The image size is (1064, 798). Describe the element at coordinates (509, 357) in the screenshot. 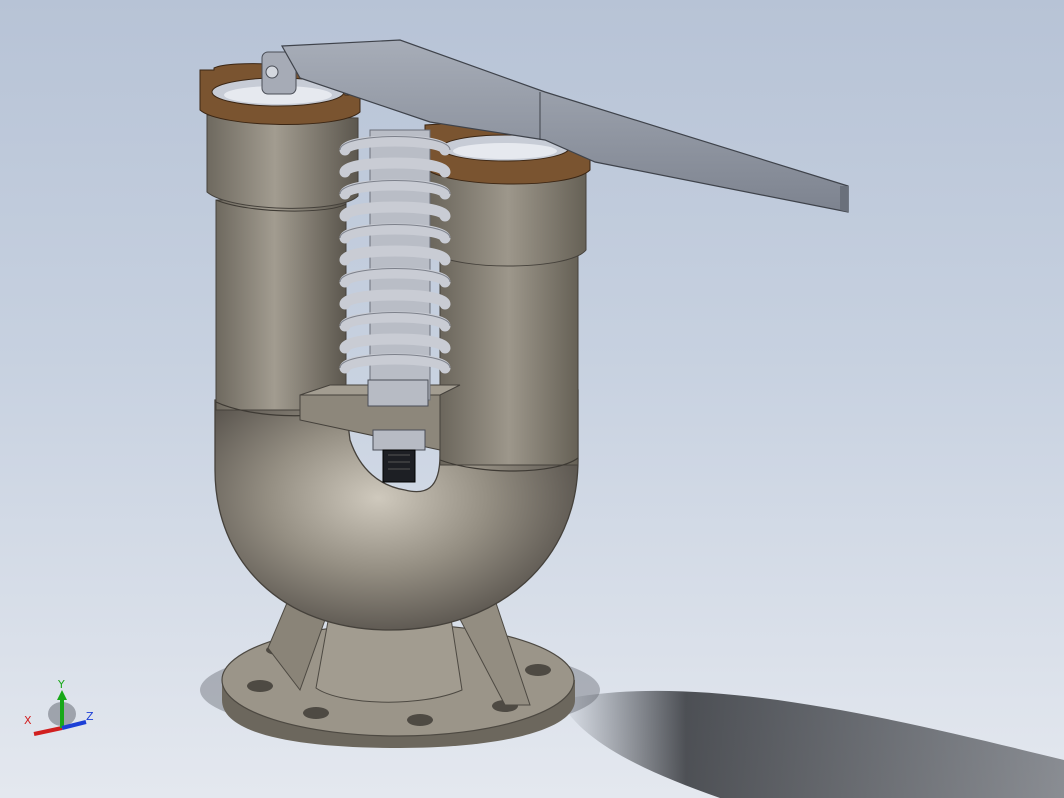

I see `right-pipe` at that location.